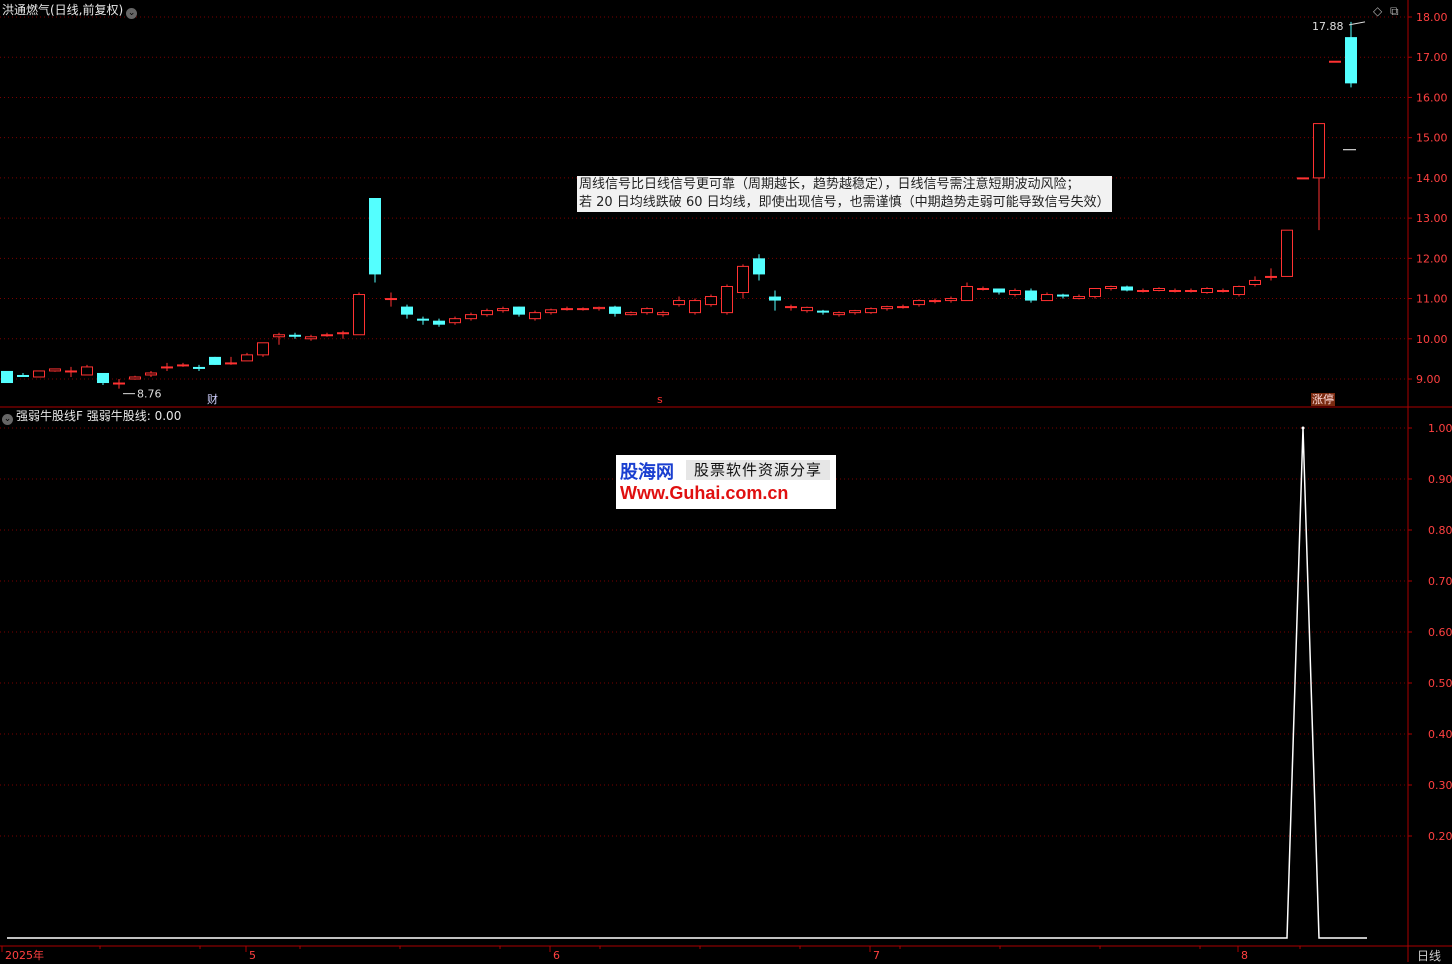 The image size is (1452, 964). What do you see at coordinates (1440, 836) in the screenshot?
I see `indicator-tick-label: 0.20` at bounding box center [1440, 836].